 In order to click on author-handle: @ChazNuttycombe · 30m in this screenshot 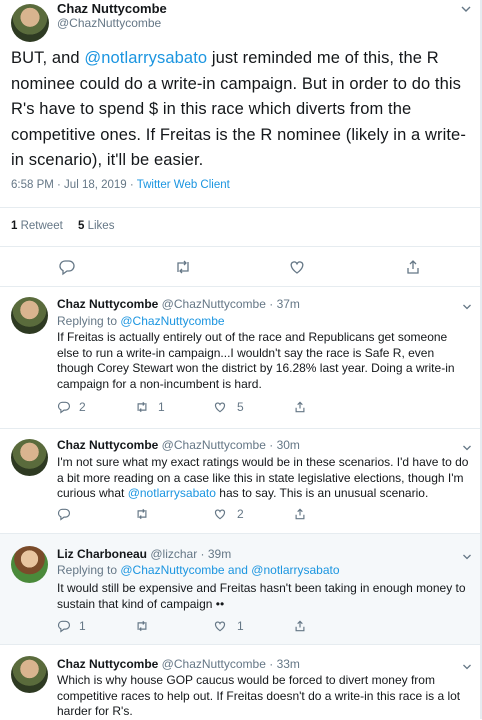, I will do `click(229, 445)`.